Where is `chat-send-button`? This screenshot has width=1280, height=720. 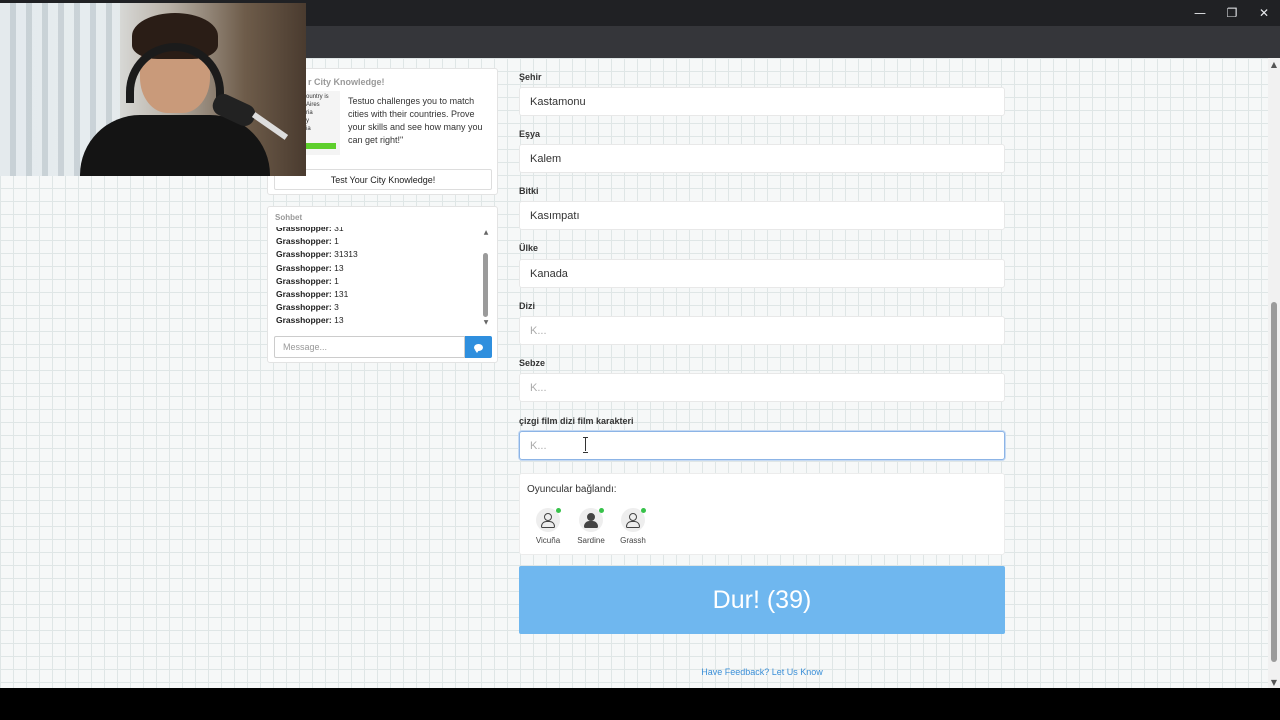 chat-send-button is located at coordinates (478, 347).